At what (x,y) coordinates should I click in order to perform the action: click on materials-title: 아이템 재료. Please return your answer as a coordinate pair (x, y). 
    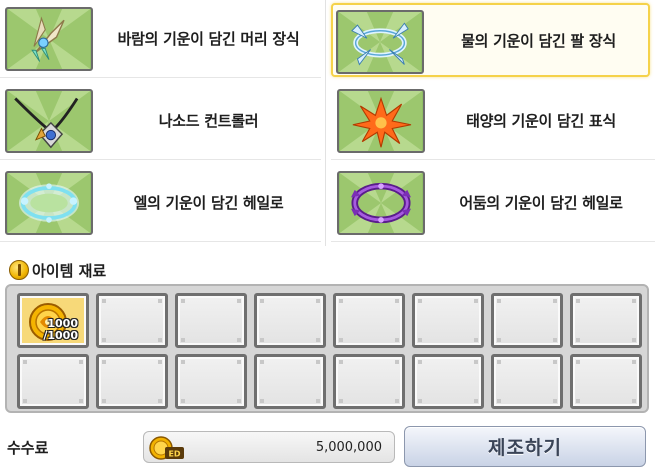
    Looking at the image, I should click on (69, 270).